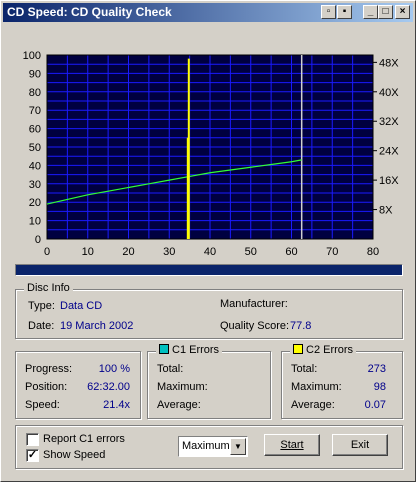 The image size is (416, 482). I want to click on progress-bar, so click(209, 270).